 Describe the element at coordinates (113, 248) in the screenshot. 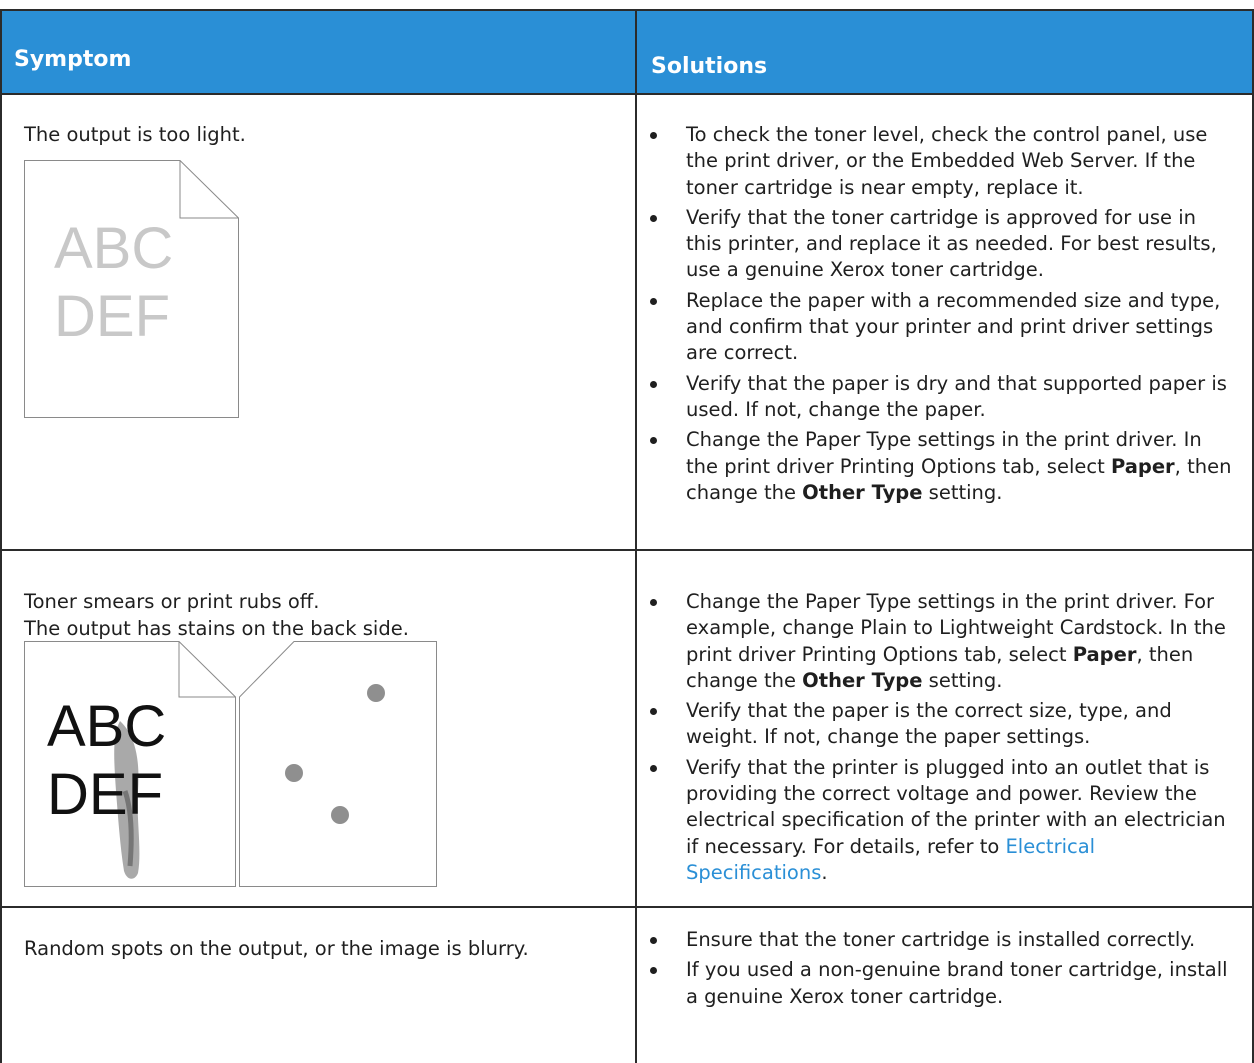

I see `light-abc-text: ABC` at that location.